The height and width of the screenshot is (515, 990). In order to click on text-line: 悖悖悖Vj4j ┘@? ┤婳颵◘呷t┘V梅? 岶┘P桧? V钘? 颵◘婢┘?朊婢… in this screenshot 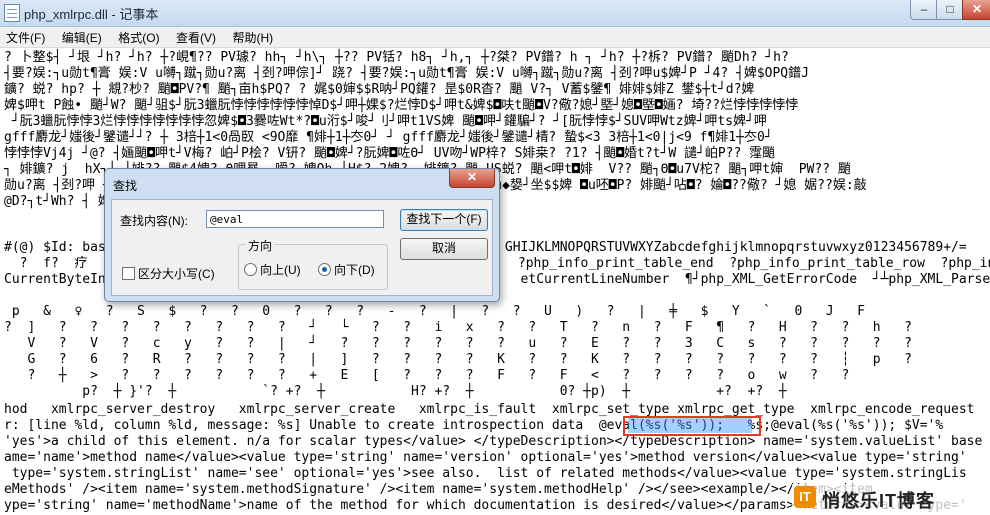, I will do `click(390, 153)`.